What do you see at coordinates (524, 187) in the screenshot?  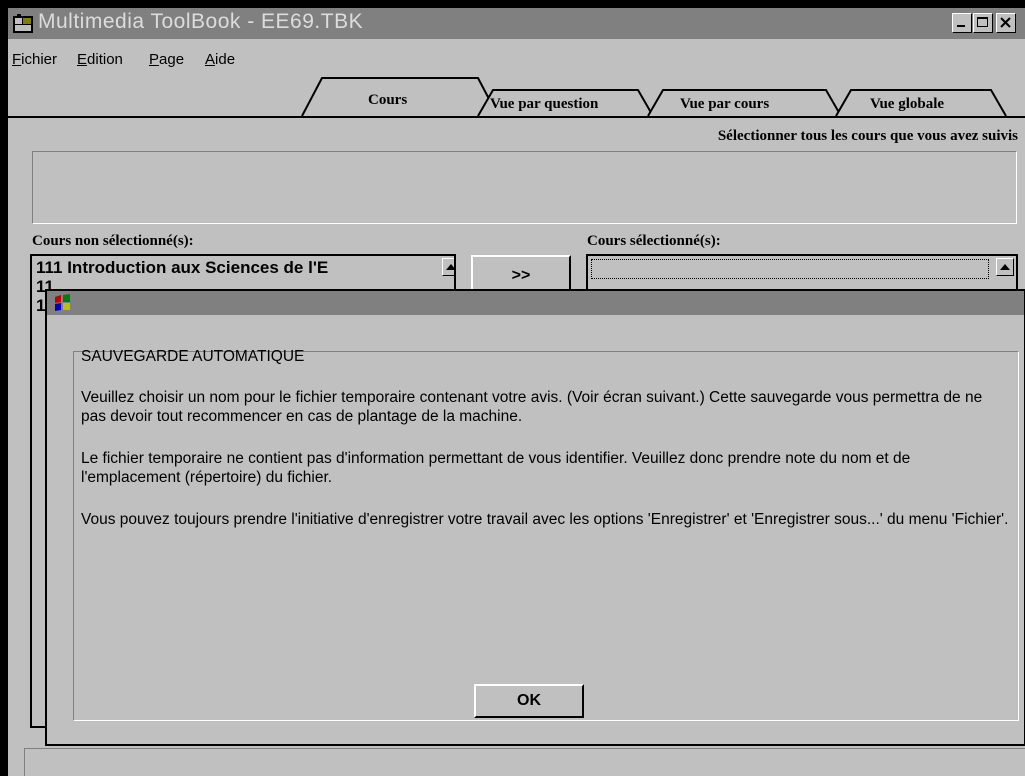 I see `description-panel` at bounding box center [524, 187].